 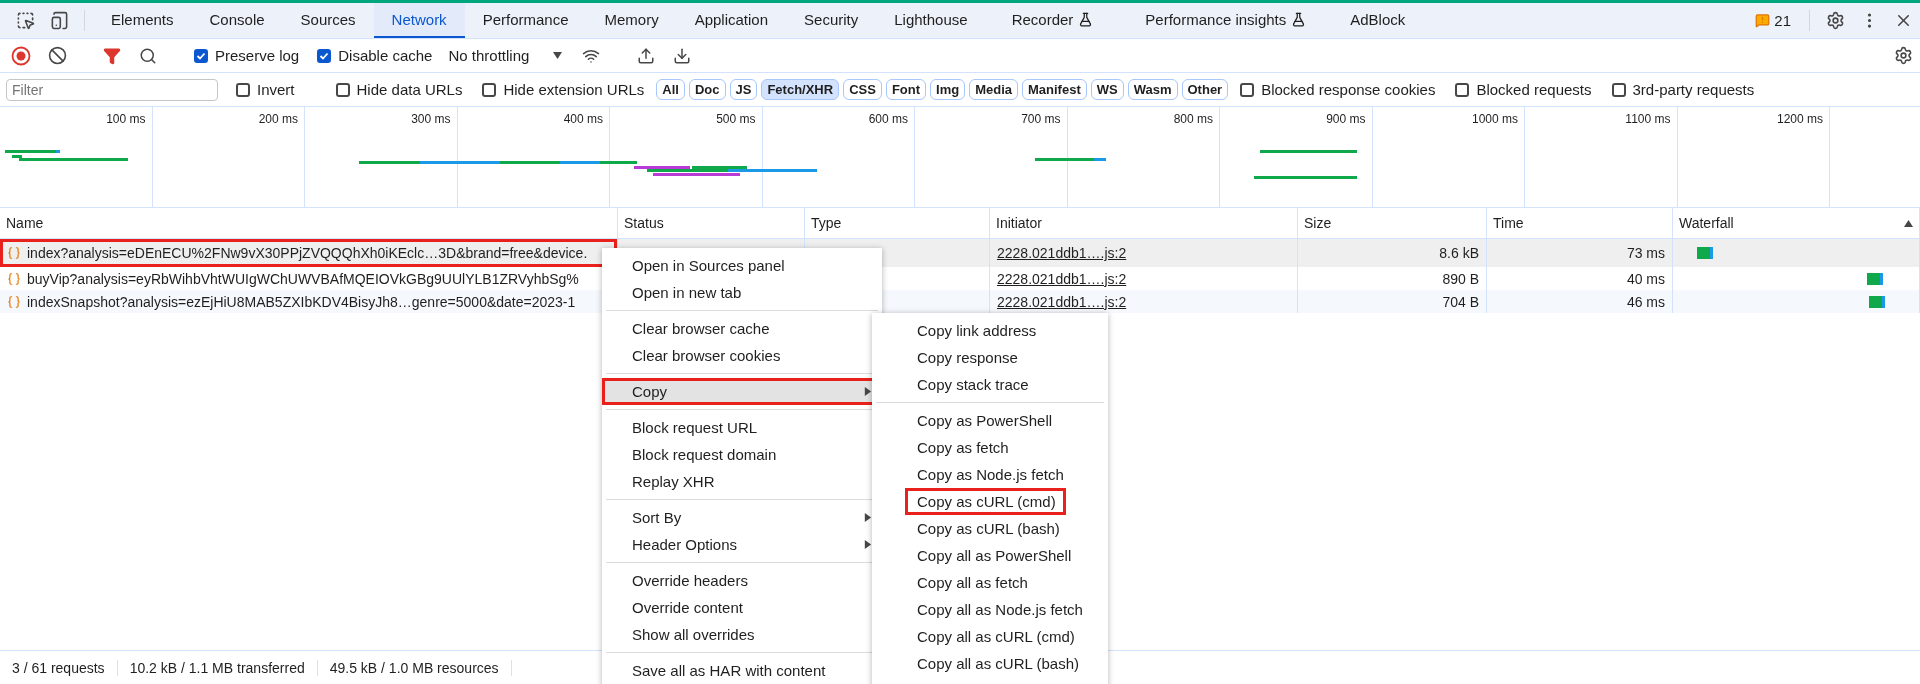 I want to click on type-filter-chip: All, so click(x=670, y=89).